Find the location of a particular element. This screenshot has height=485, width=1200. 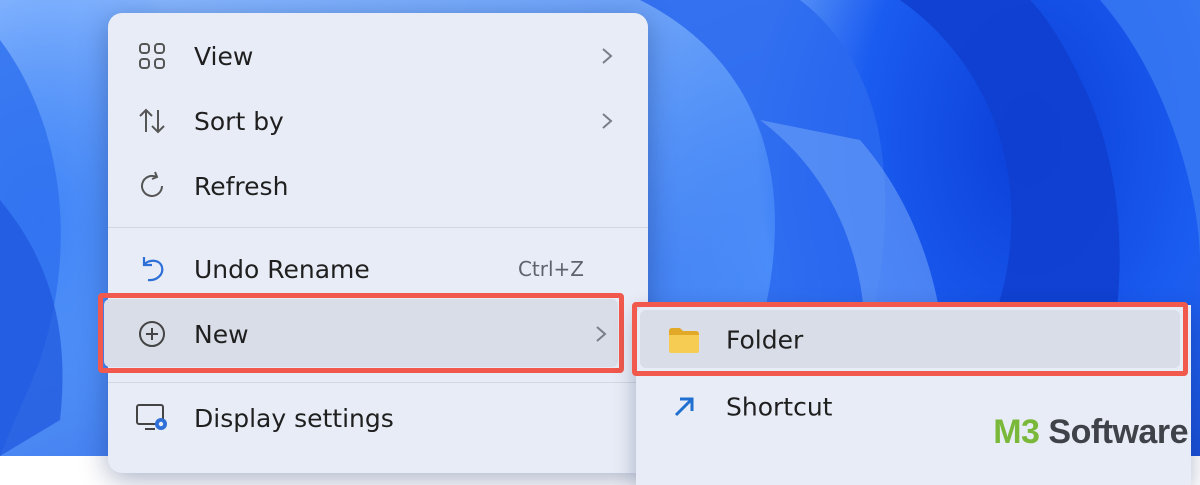

red-highlight-box-new is located at coordinates (361, 333).